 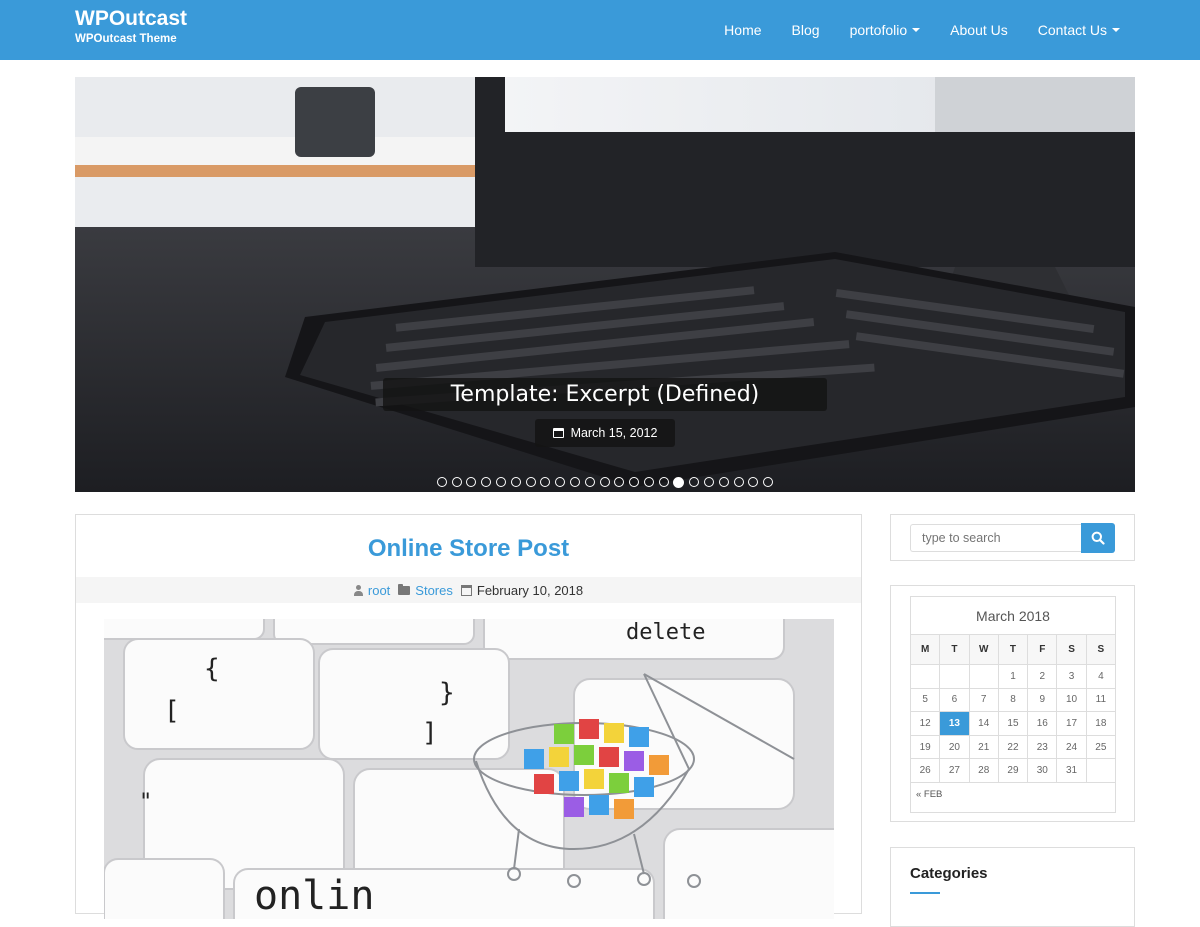 I want to click on search-button, so click(x=1098, y=538).